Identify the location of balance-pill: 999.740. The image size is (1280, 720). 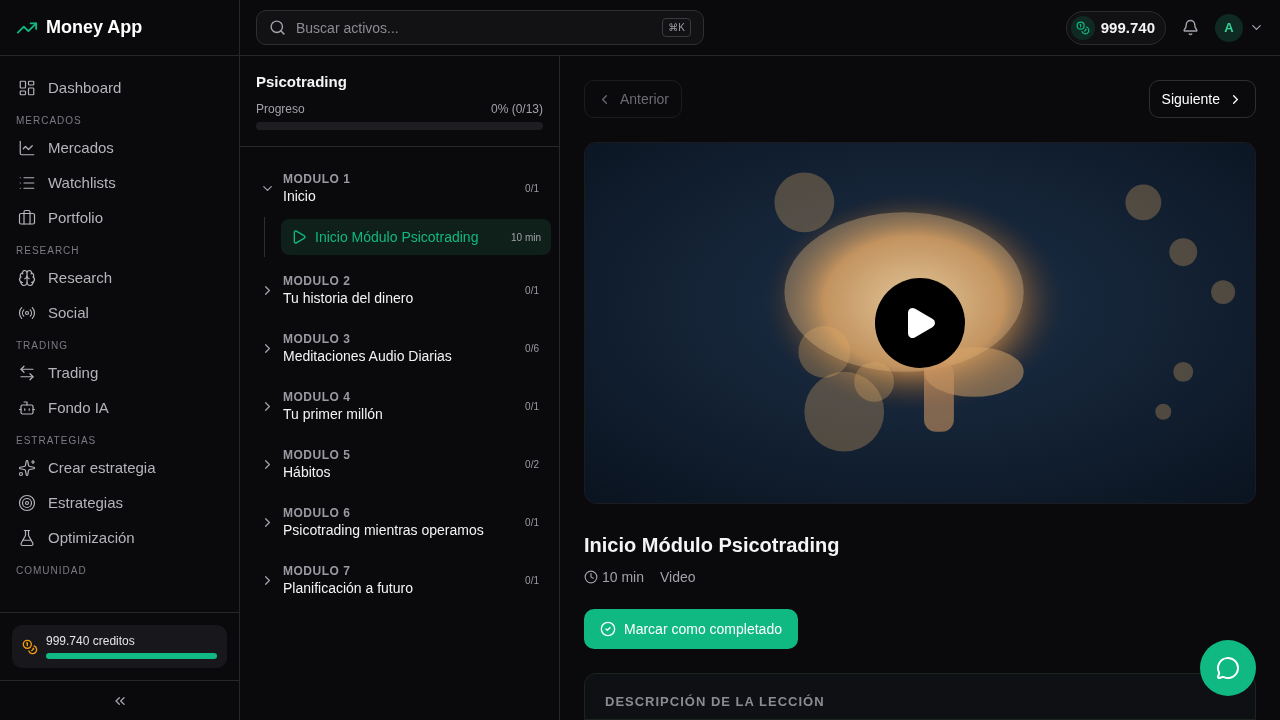
(1115, 27).